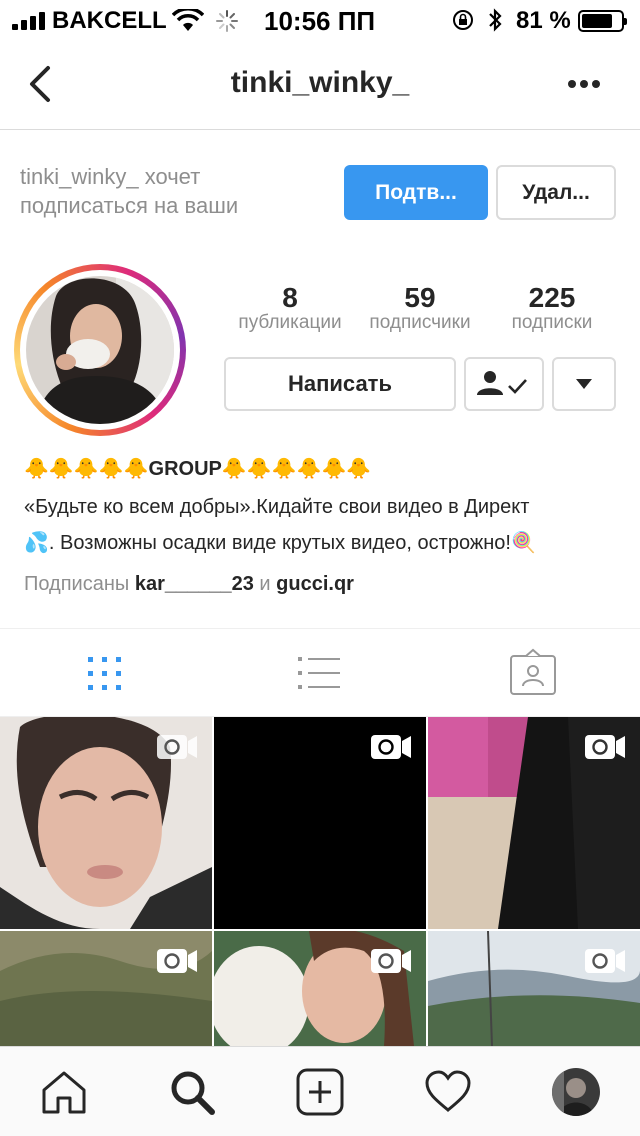 The width and height of the screenshot is (640, 1136). Describe the element at coordinates (320, 1092) in the screenshot. I see `add-icon` at that location.